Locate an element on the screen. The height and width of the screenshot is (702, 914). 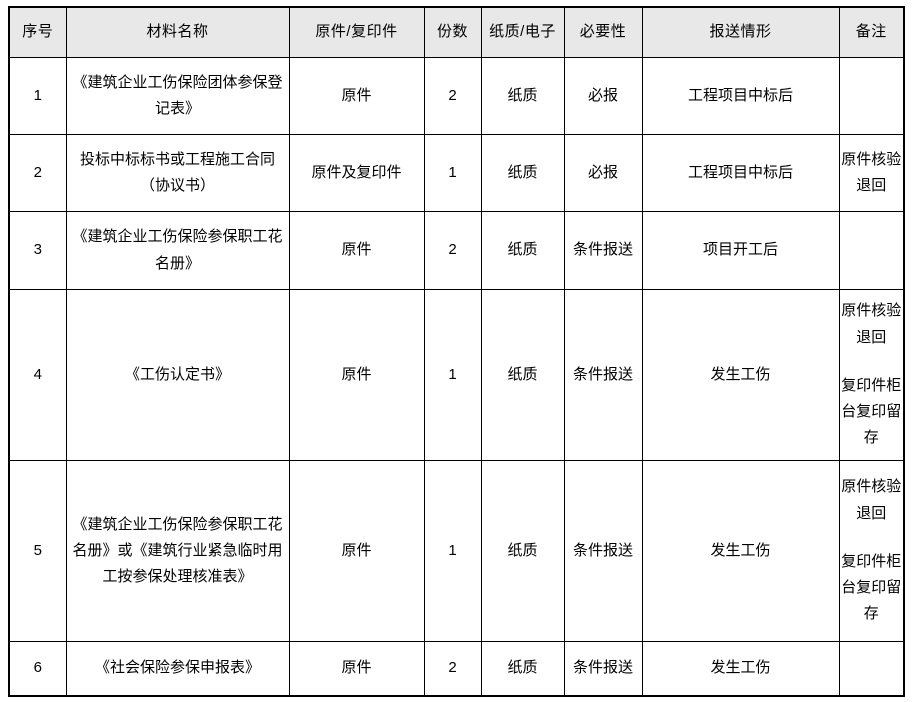
column-header-need: 必要性 is located at coordinates (603, 32).